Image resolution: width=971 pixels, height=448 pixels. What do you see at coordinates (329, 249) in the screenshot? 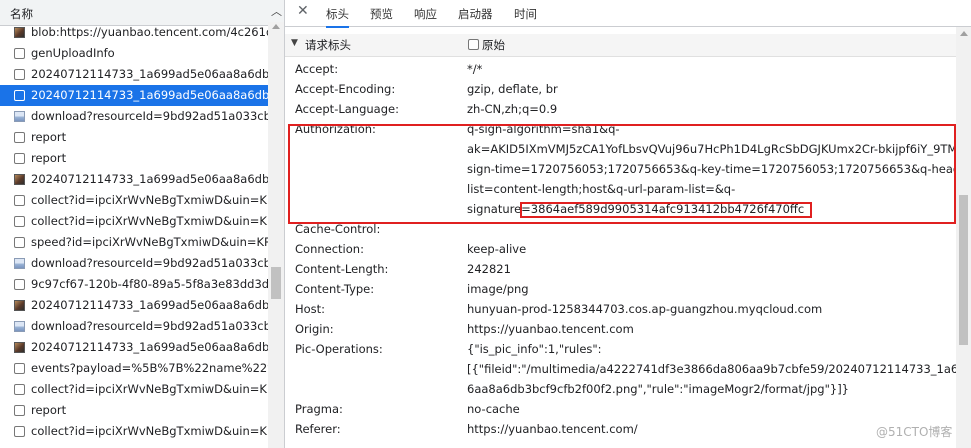
I see `header-name: Connection:` at bounding box center [329, 249].